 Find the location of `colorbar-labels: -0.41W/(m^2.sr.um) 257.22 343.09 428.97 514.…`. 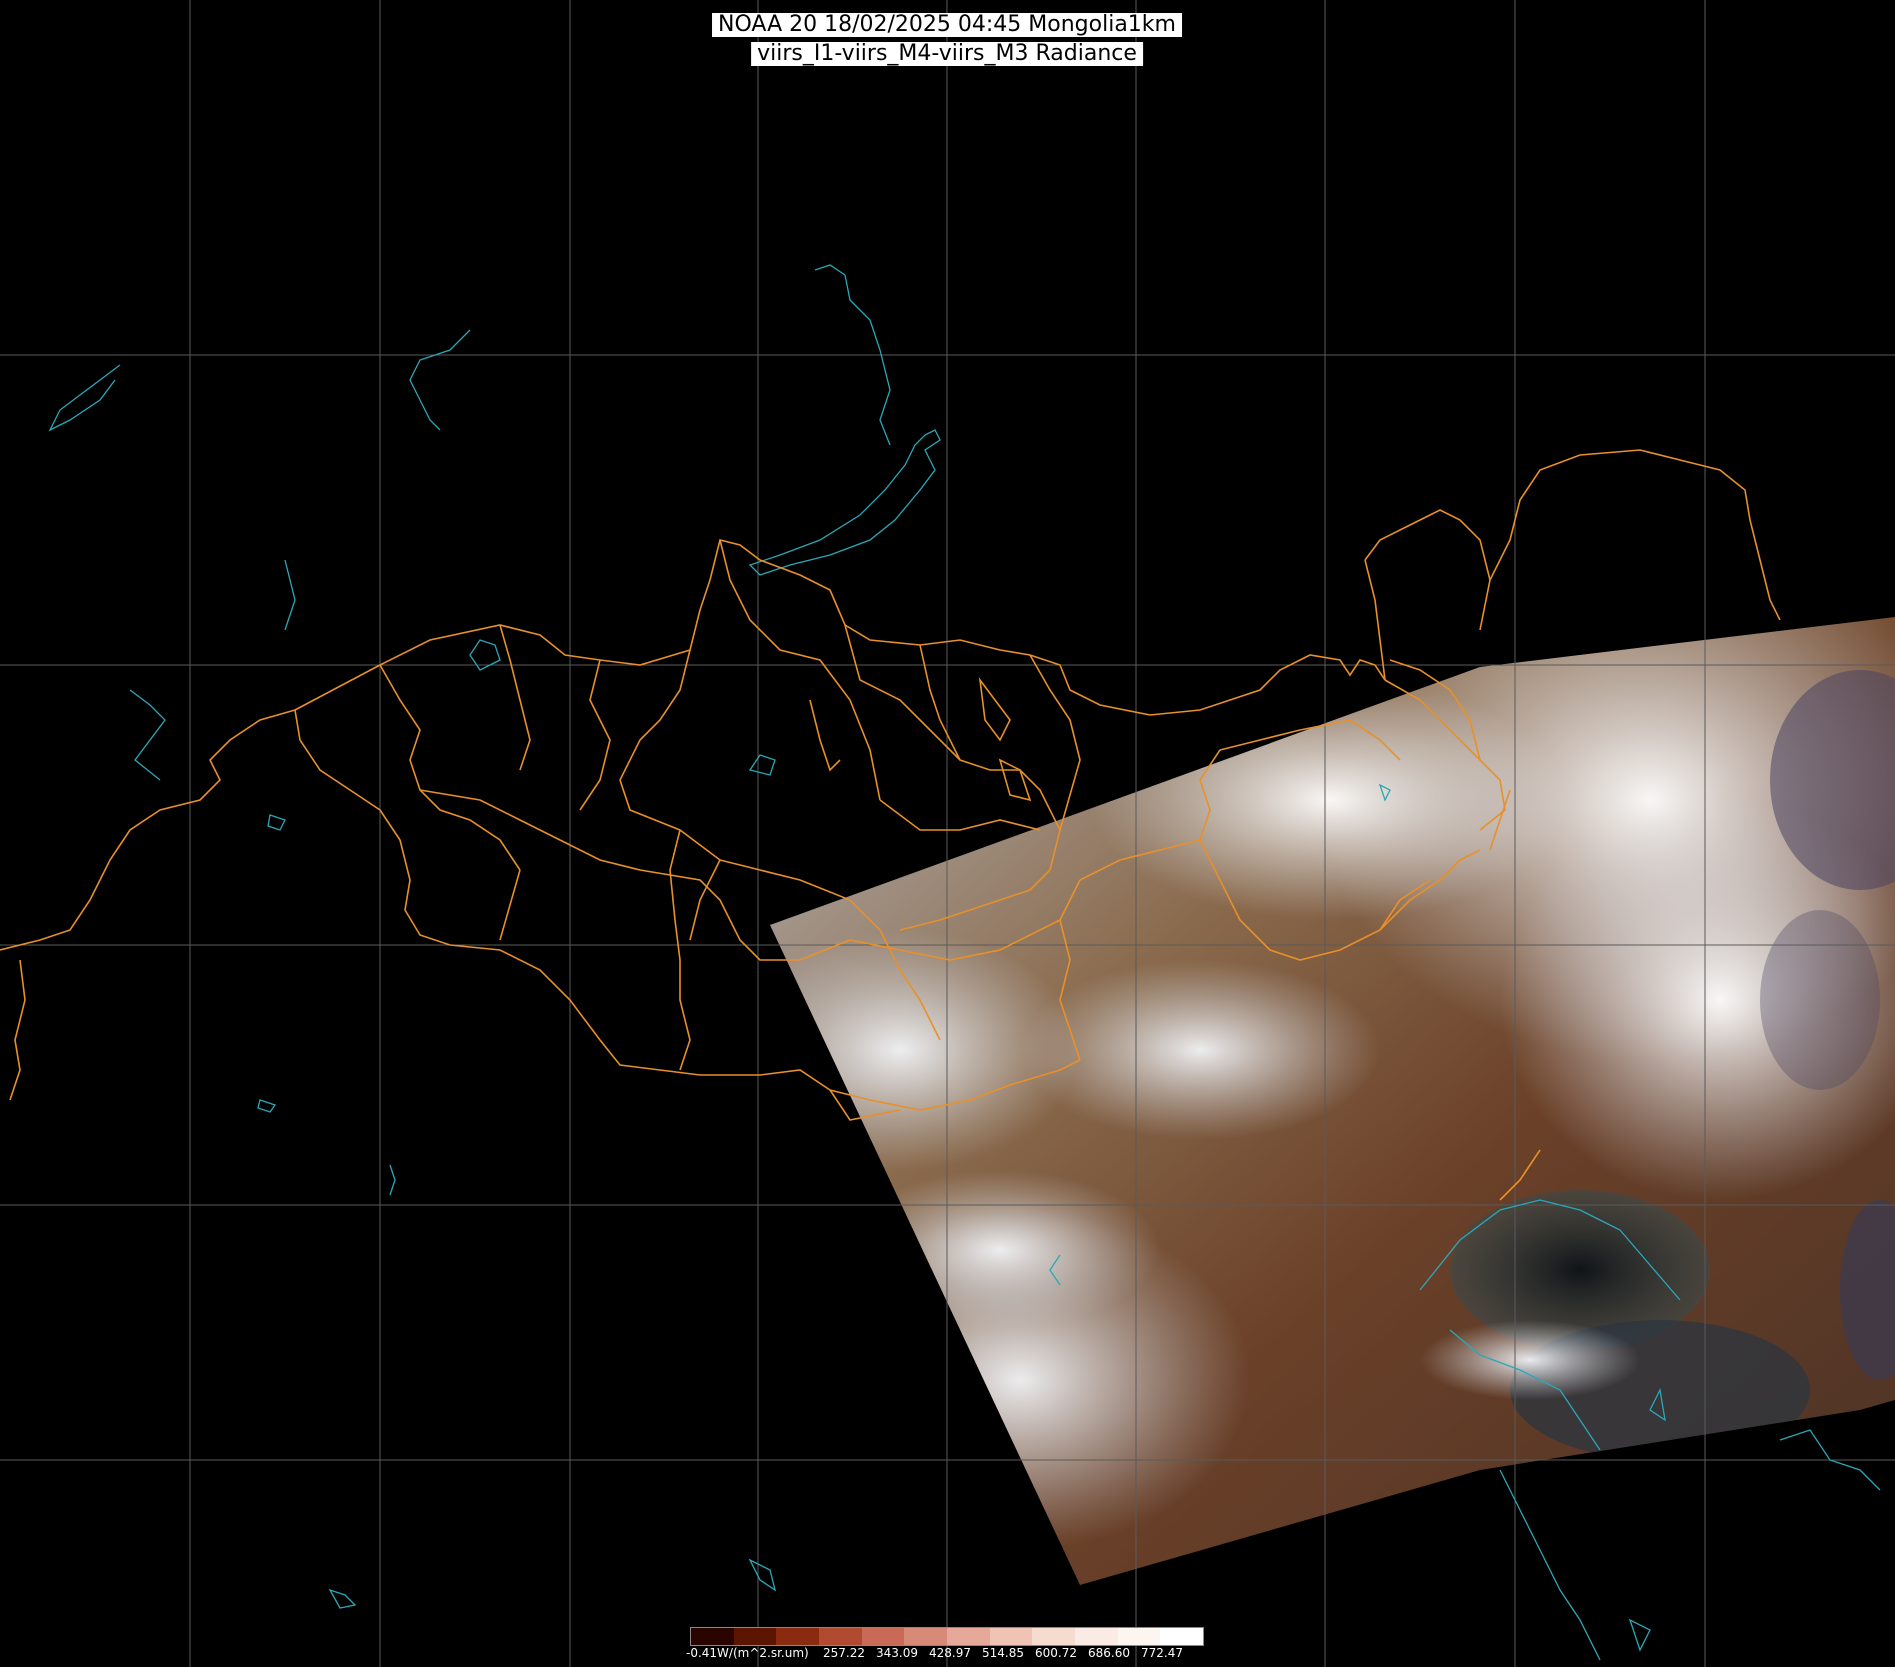

colorbar-labels: -0.41W/(m^2.sr.um) 257.22 343.09 428.97 514.… is located at coordinates (956, 1654).